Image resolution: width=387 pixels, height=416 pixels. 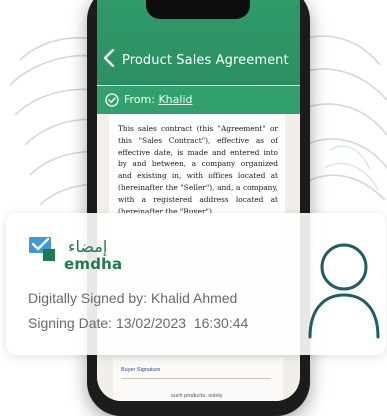 I want to click on from-label: From: Khalid, so click(x=158, y=99).